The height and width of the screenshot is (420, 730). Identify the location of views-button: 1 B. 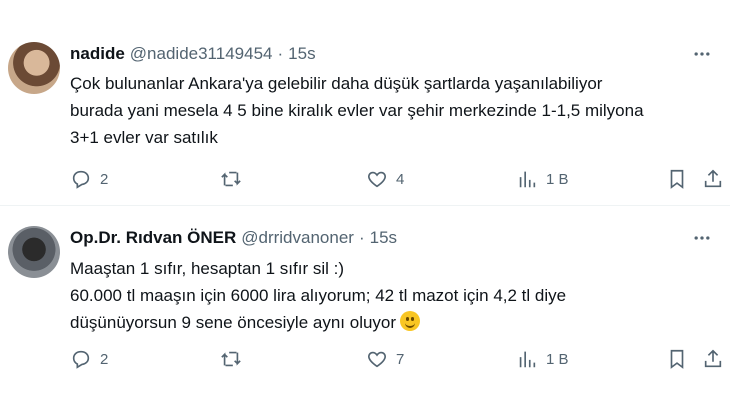
(542, 359).